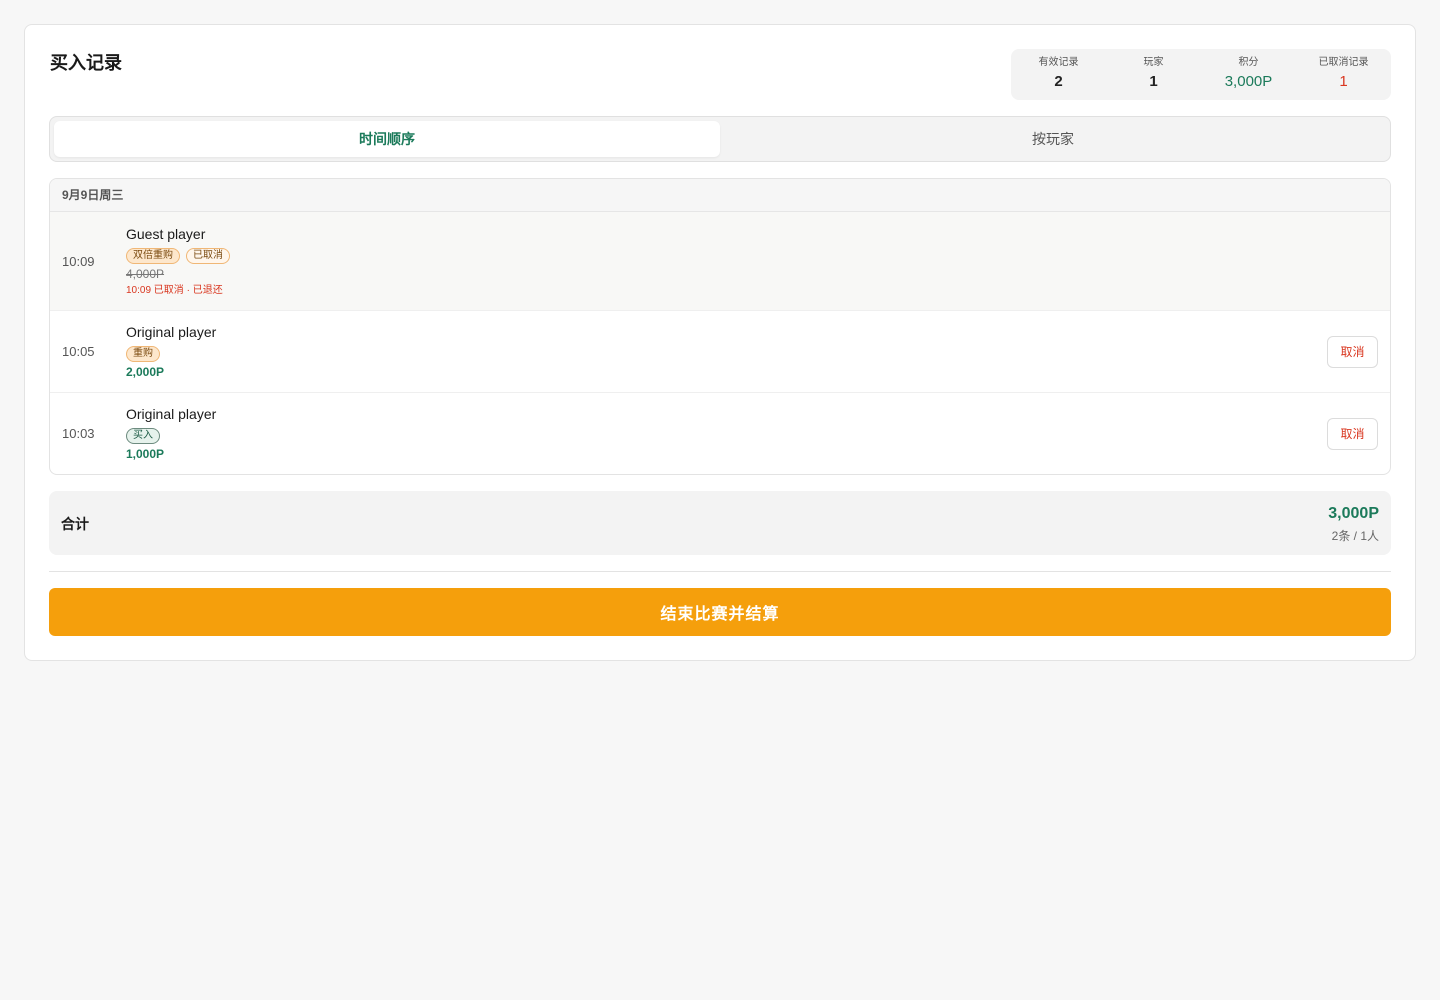 The height and width of the screenshot is (1000, 1440). I want to click on record-badges: 买入, so click(758, 436).